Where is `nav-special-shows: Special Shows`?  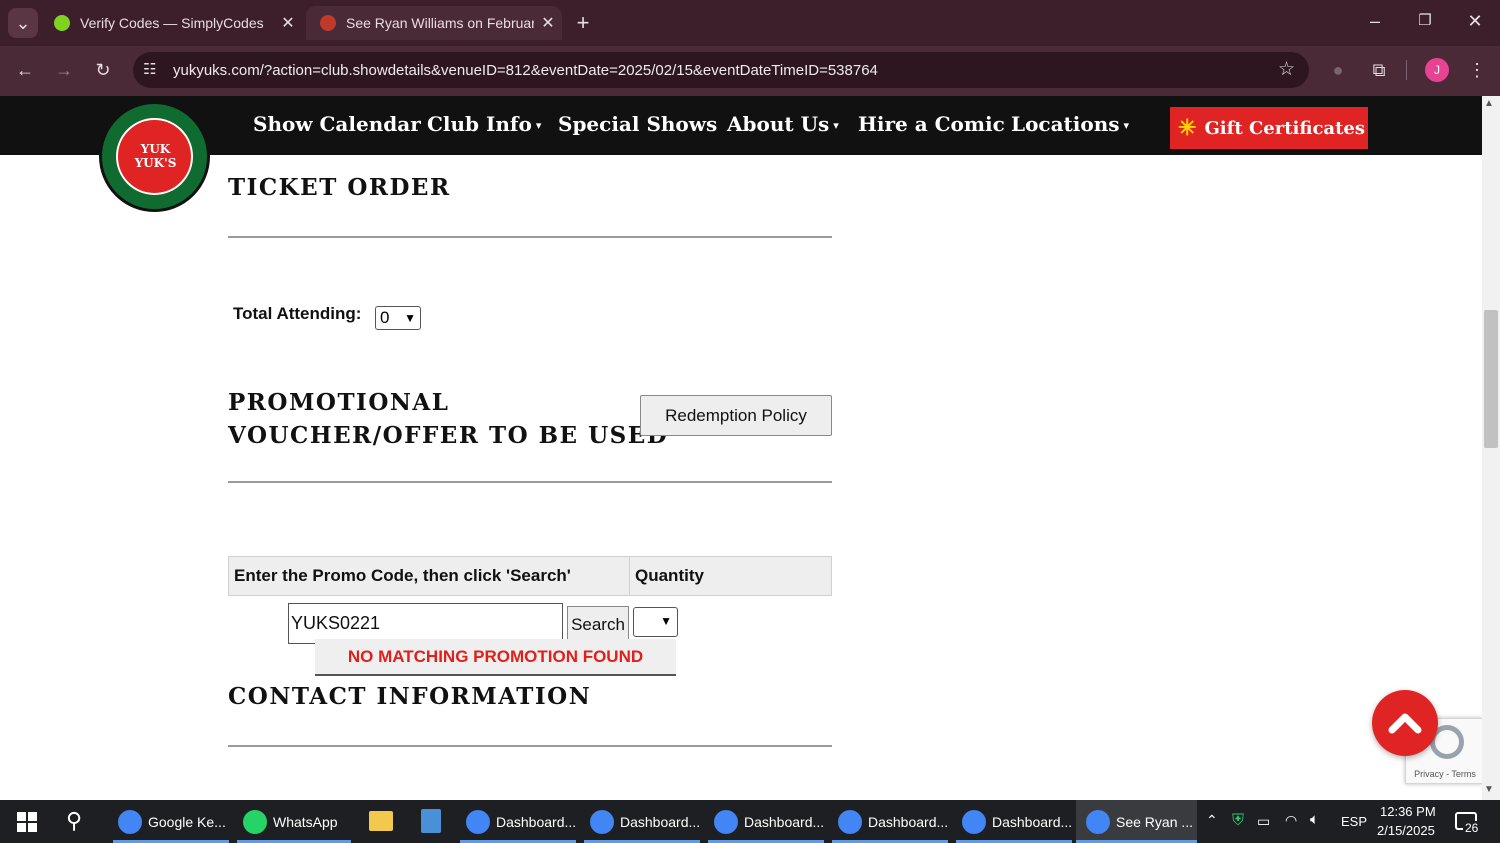
nav-special-shows: Special Shows is located at coordinates (637, 124).